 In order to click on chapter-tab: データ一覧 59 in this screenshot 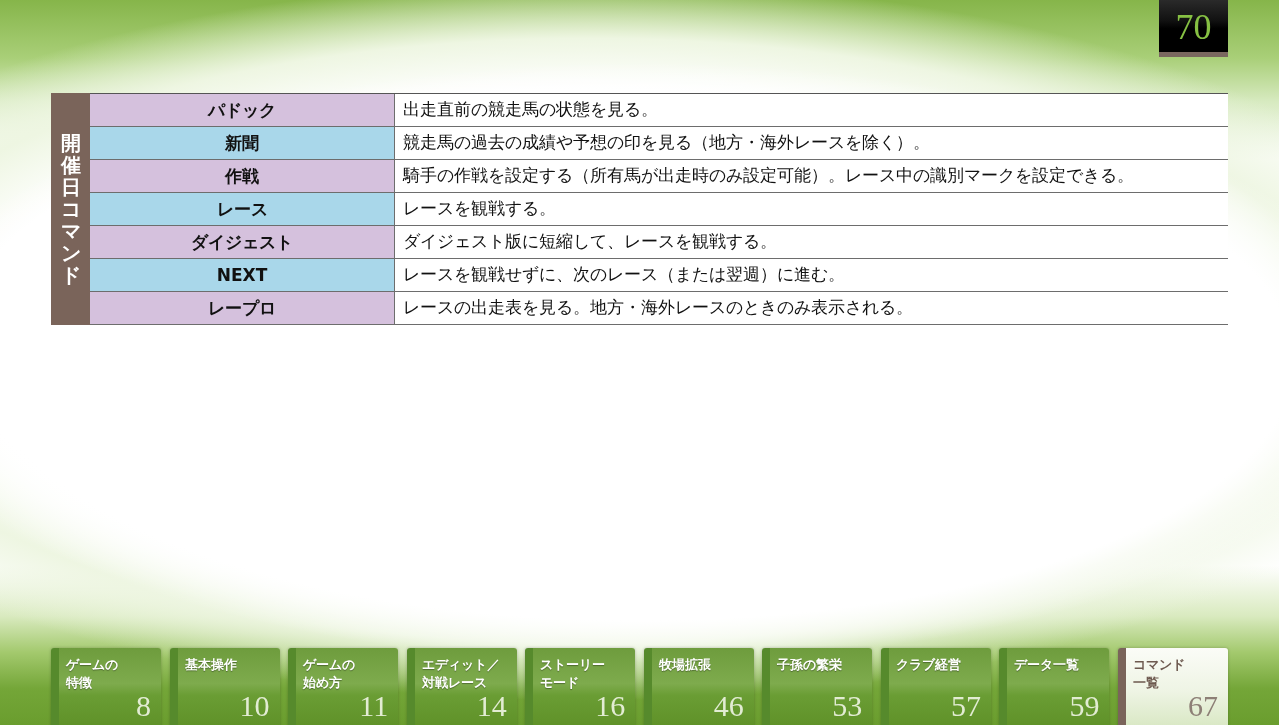, I will do `click(1054, 686)`.